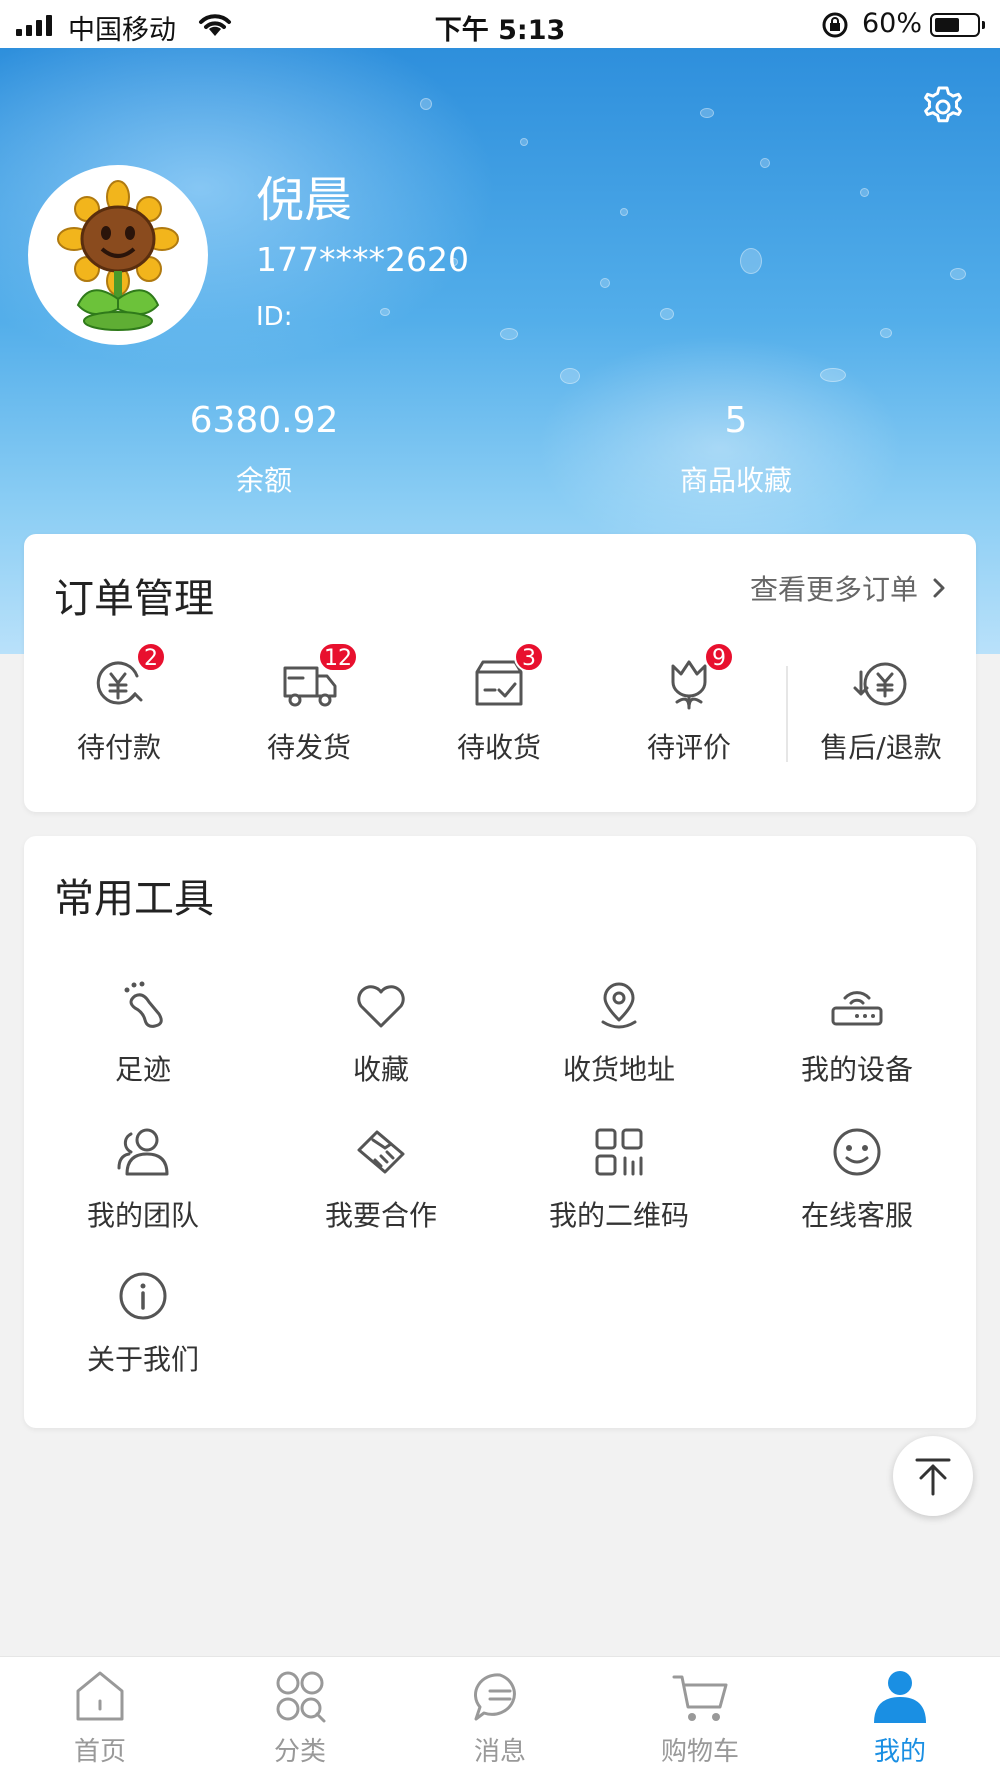  What do you see at coordinates (381, 1182) in the screenshot?
I see `tool-cooperation: 我要合作` at bounding box center [381, 1182].